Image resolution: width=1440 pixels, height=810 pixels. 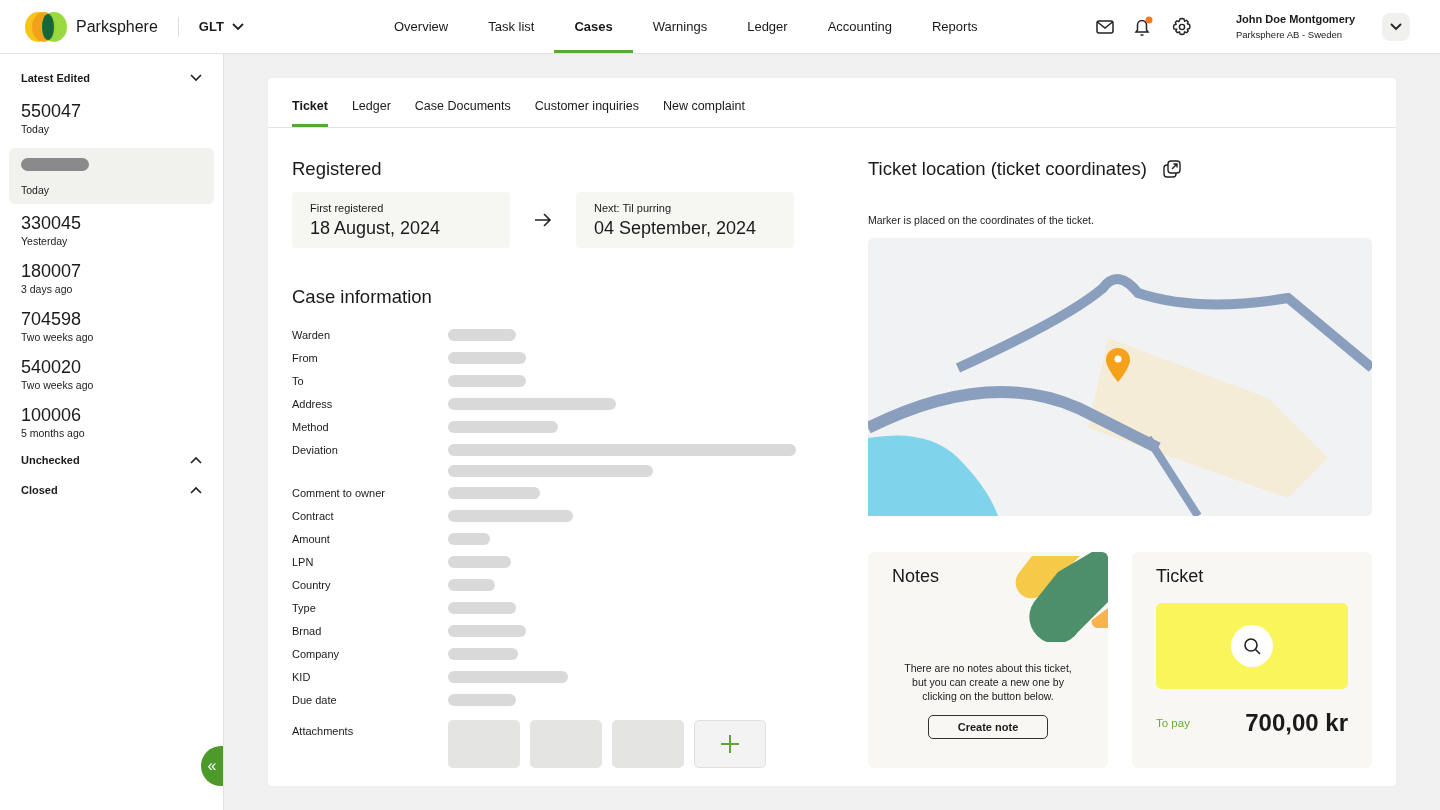 What do you see at coordinates (1290, 34) in the screenshot?
I see `user-company: Parksphere AB - Sweden` at bounding box center [1290, 34].